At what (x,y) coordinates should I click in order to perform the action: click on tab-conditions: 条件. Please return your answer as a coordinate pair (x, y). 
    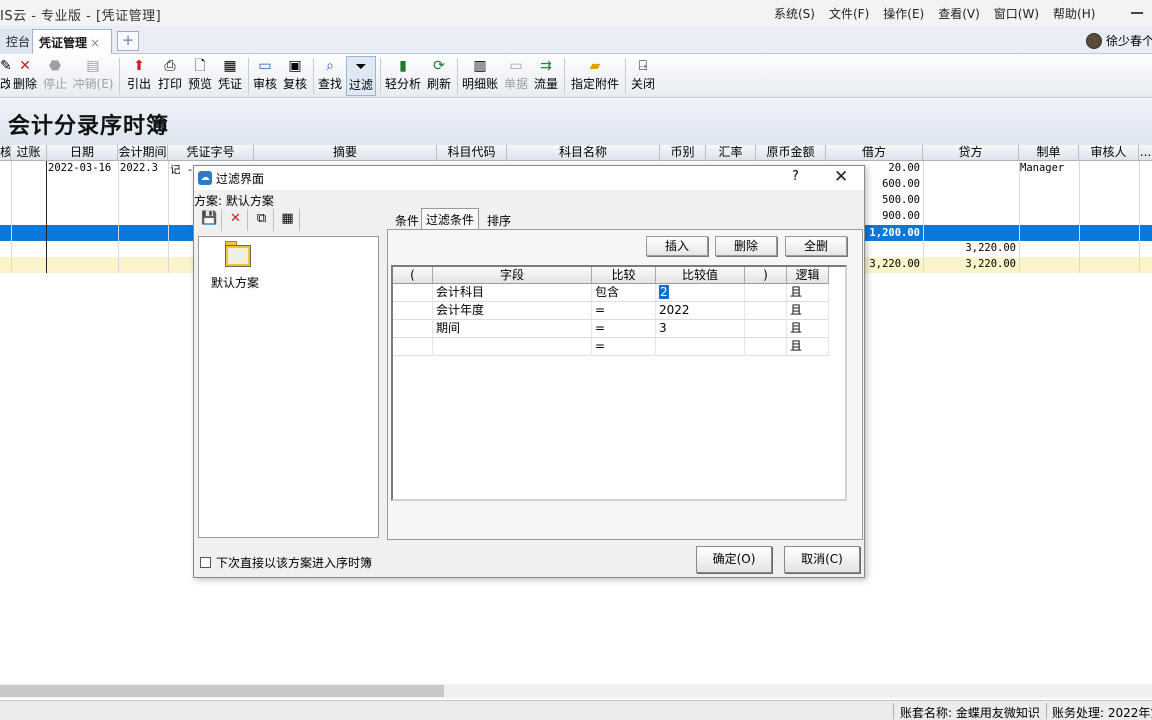
    Looking at the image, I should click on (407, 220).